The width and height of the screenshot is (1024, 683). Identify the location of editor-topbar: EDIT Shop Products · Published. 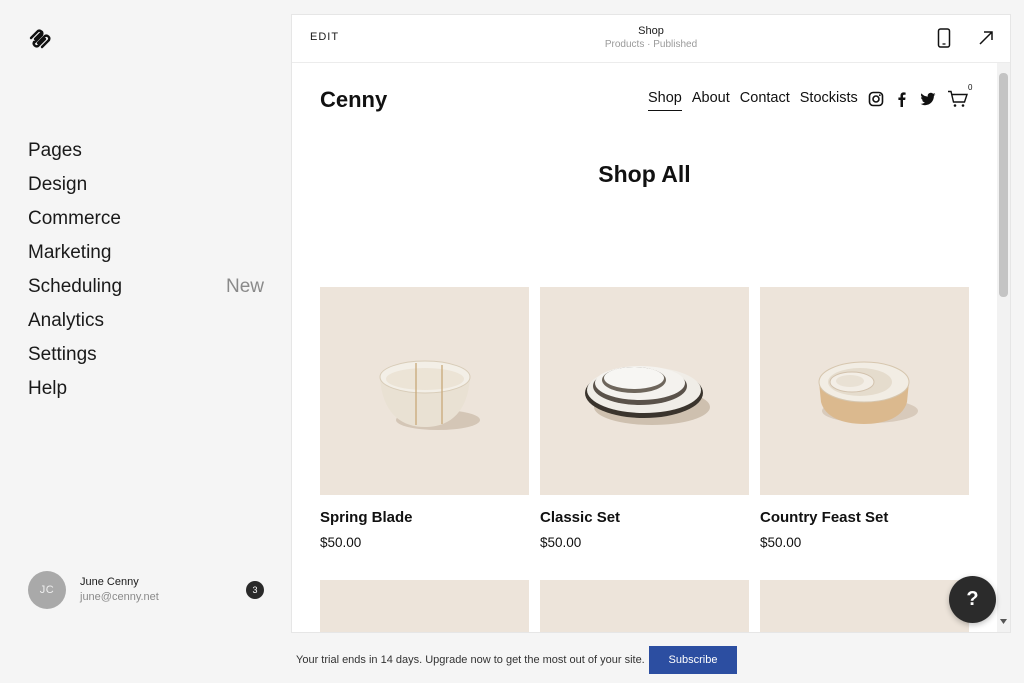
(651, 39).